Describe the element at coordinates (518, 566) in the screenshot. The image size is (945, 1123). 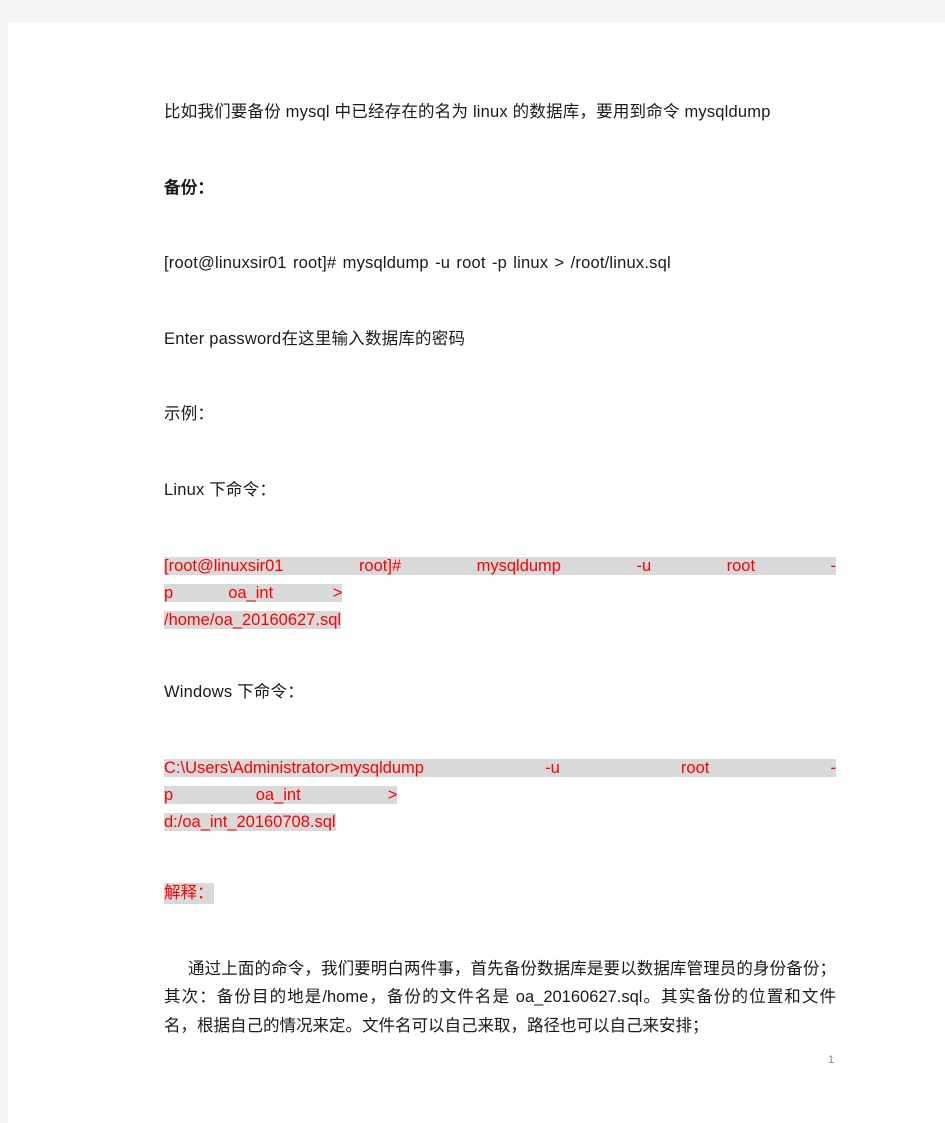
I see `linux-command-token-2: mysqldump` at that location.